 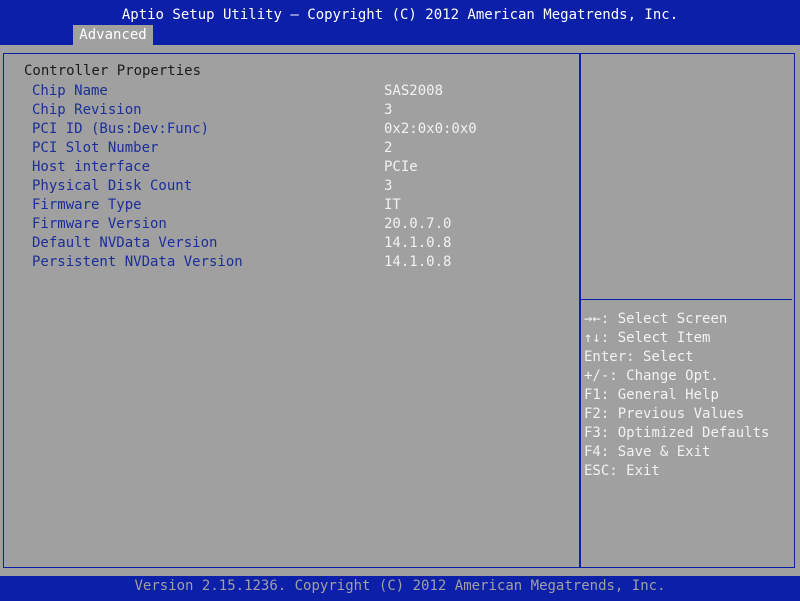 I want to click on help-line-change-opt: +/-: Change Opt., so click(x=651, y=376).